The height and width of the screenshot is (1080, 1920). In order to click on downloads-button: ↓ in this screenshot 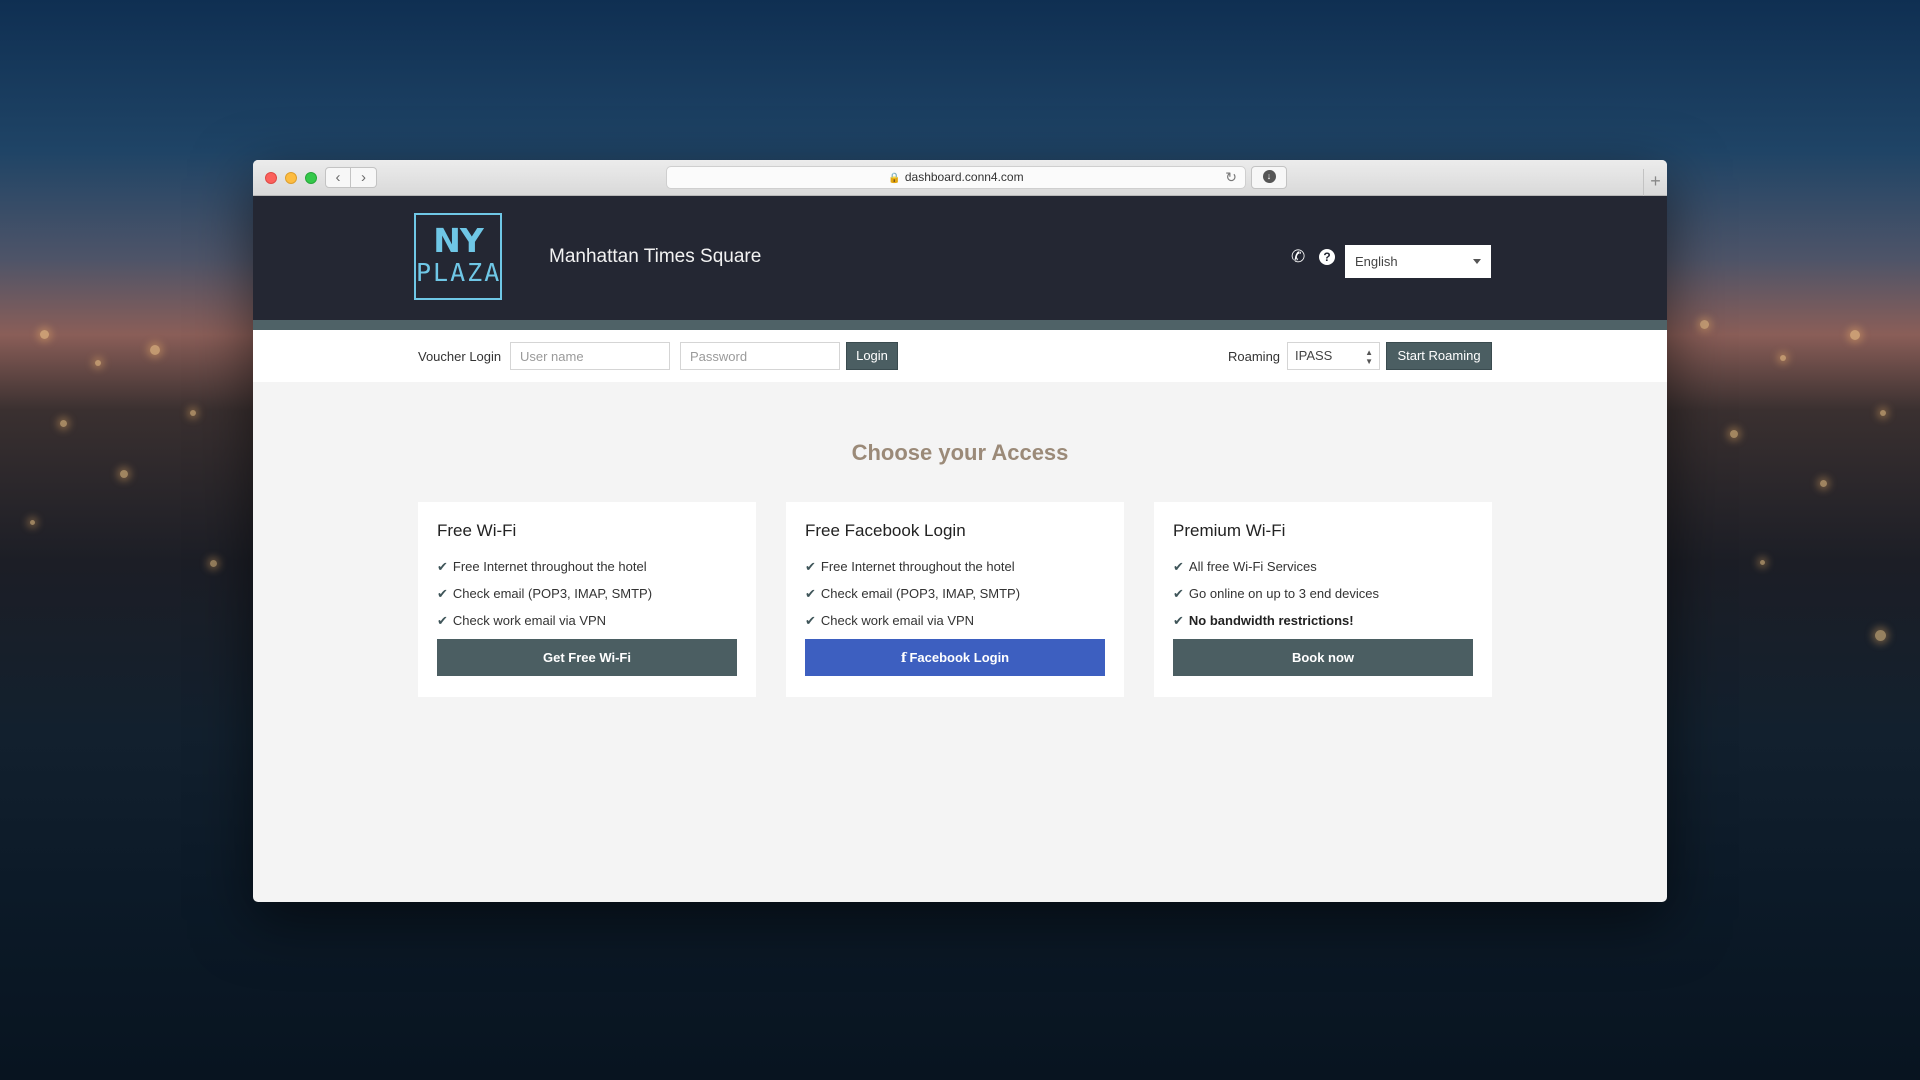, I will do `click(1269, 177)`.